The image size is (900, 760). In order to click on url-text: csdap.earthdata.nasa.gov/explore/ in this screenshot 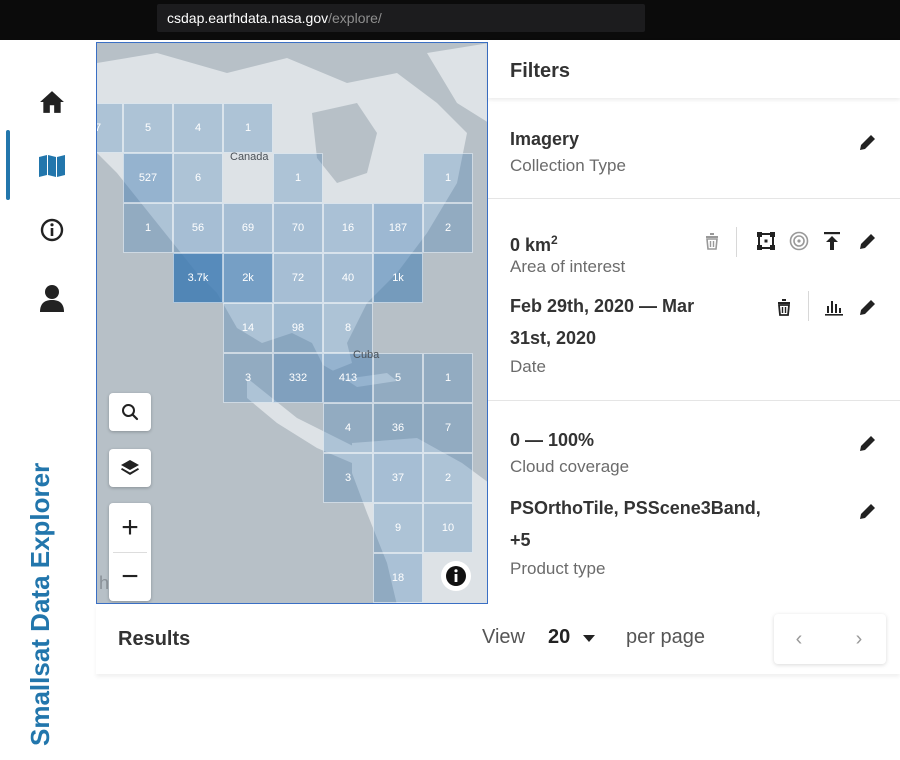, I will do `click(274, 18)`.